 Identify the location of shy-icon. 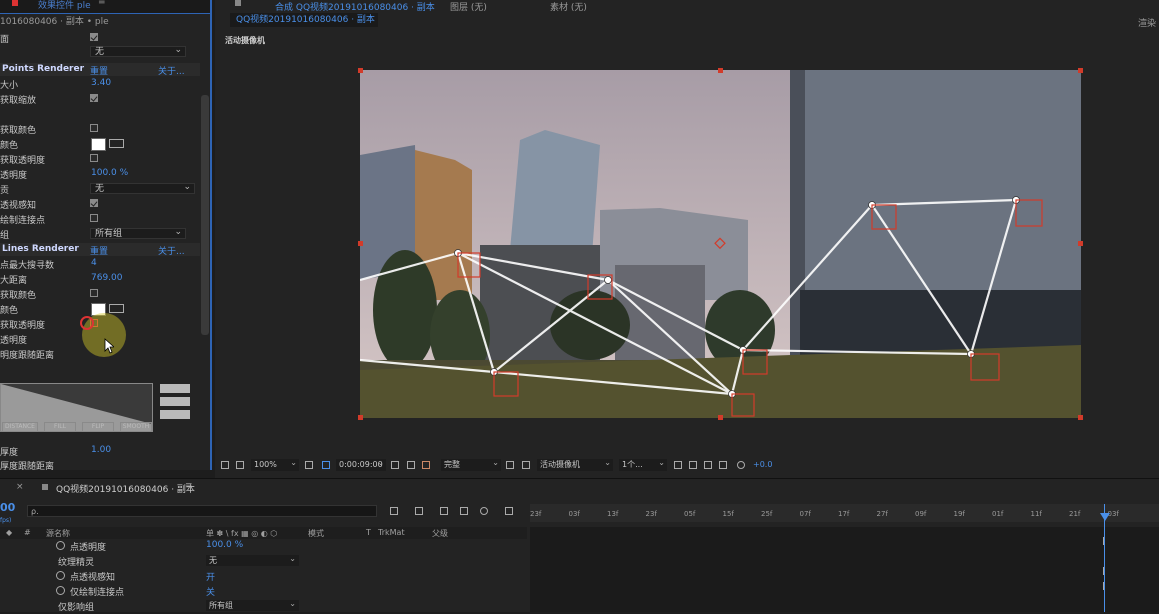
(444, 511).